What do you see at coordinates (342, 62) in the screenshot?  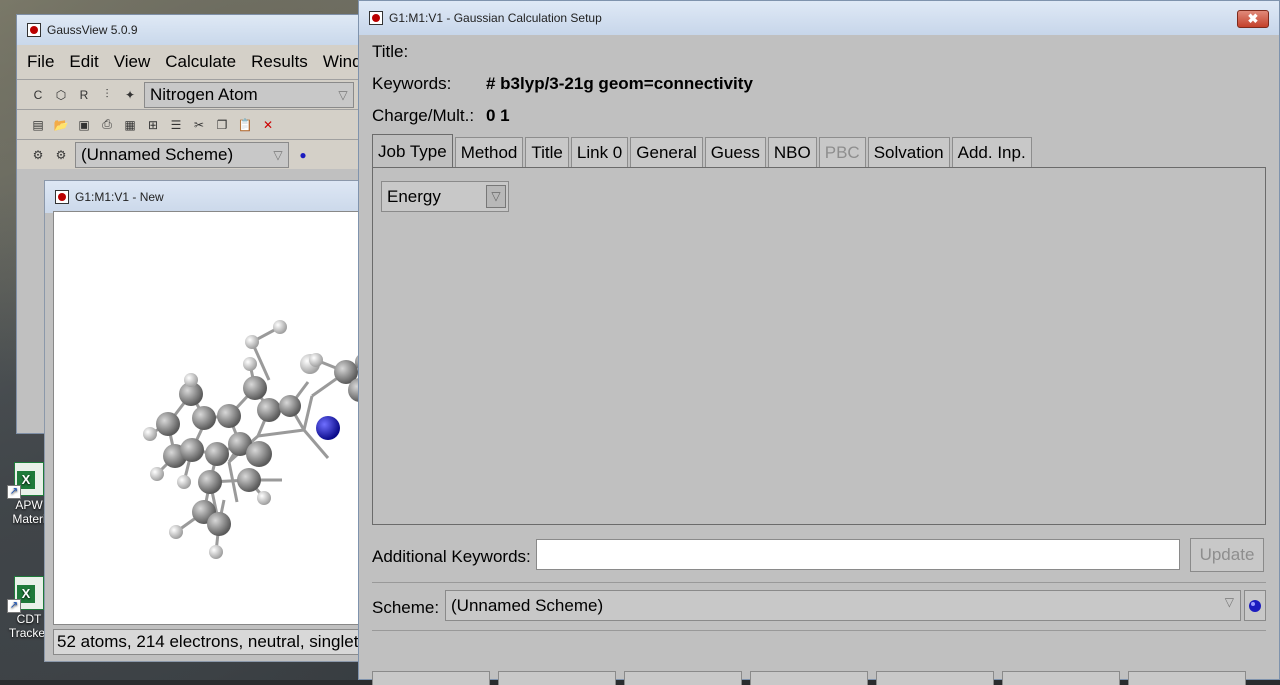 I see `menu-windows: Wind` at bounding box center [342, 62].